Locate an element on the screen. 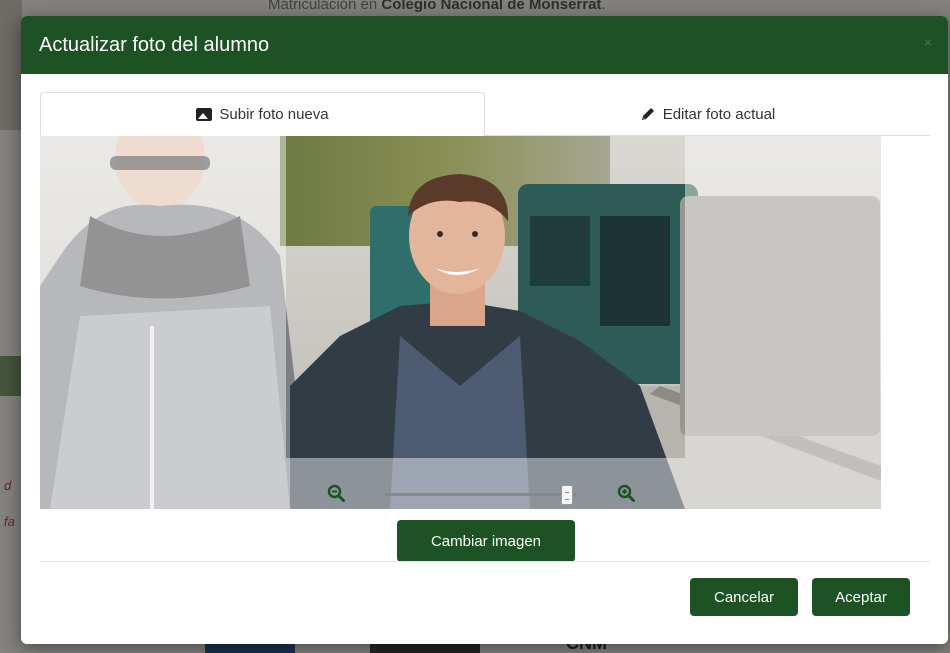 The image size is (950, 653). close-icon: × is located at coordinates (928, 42).